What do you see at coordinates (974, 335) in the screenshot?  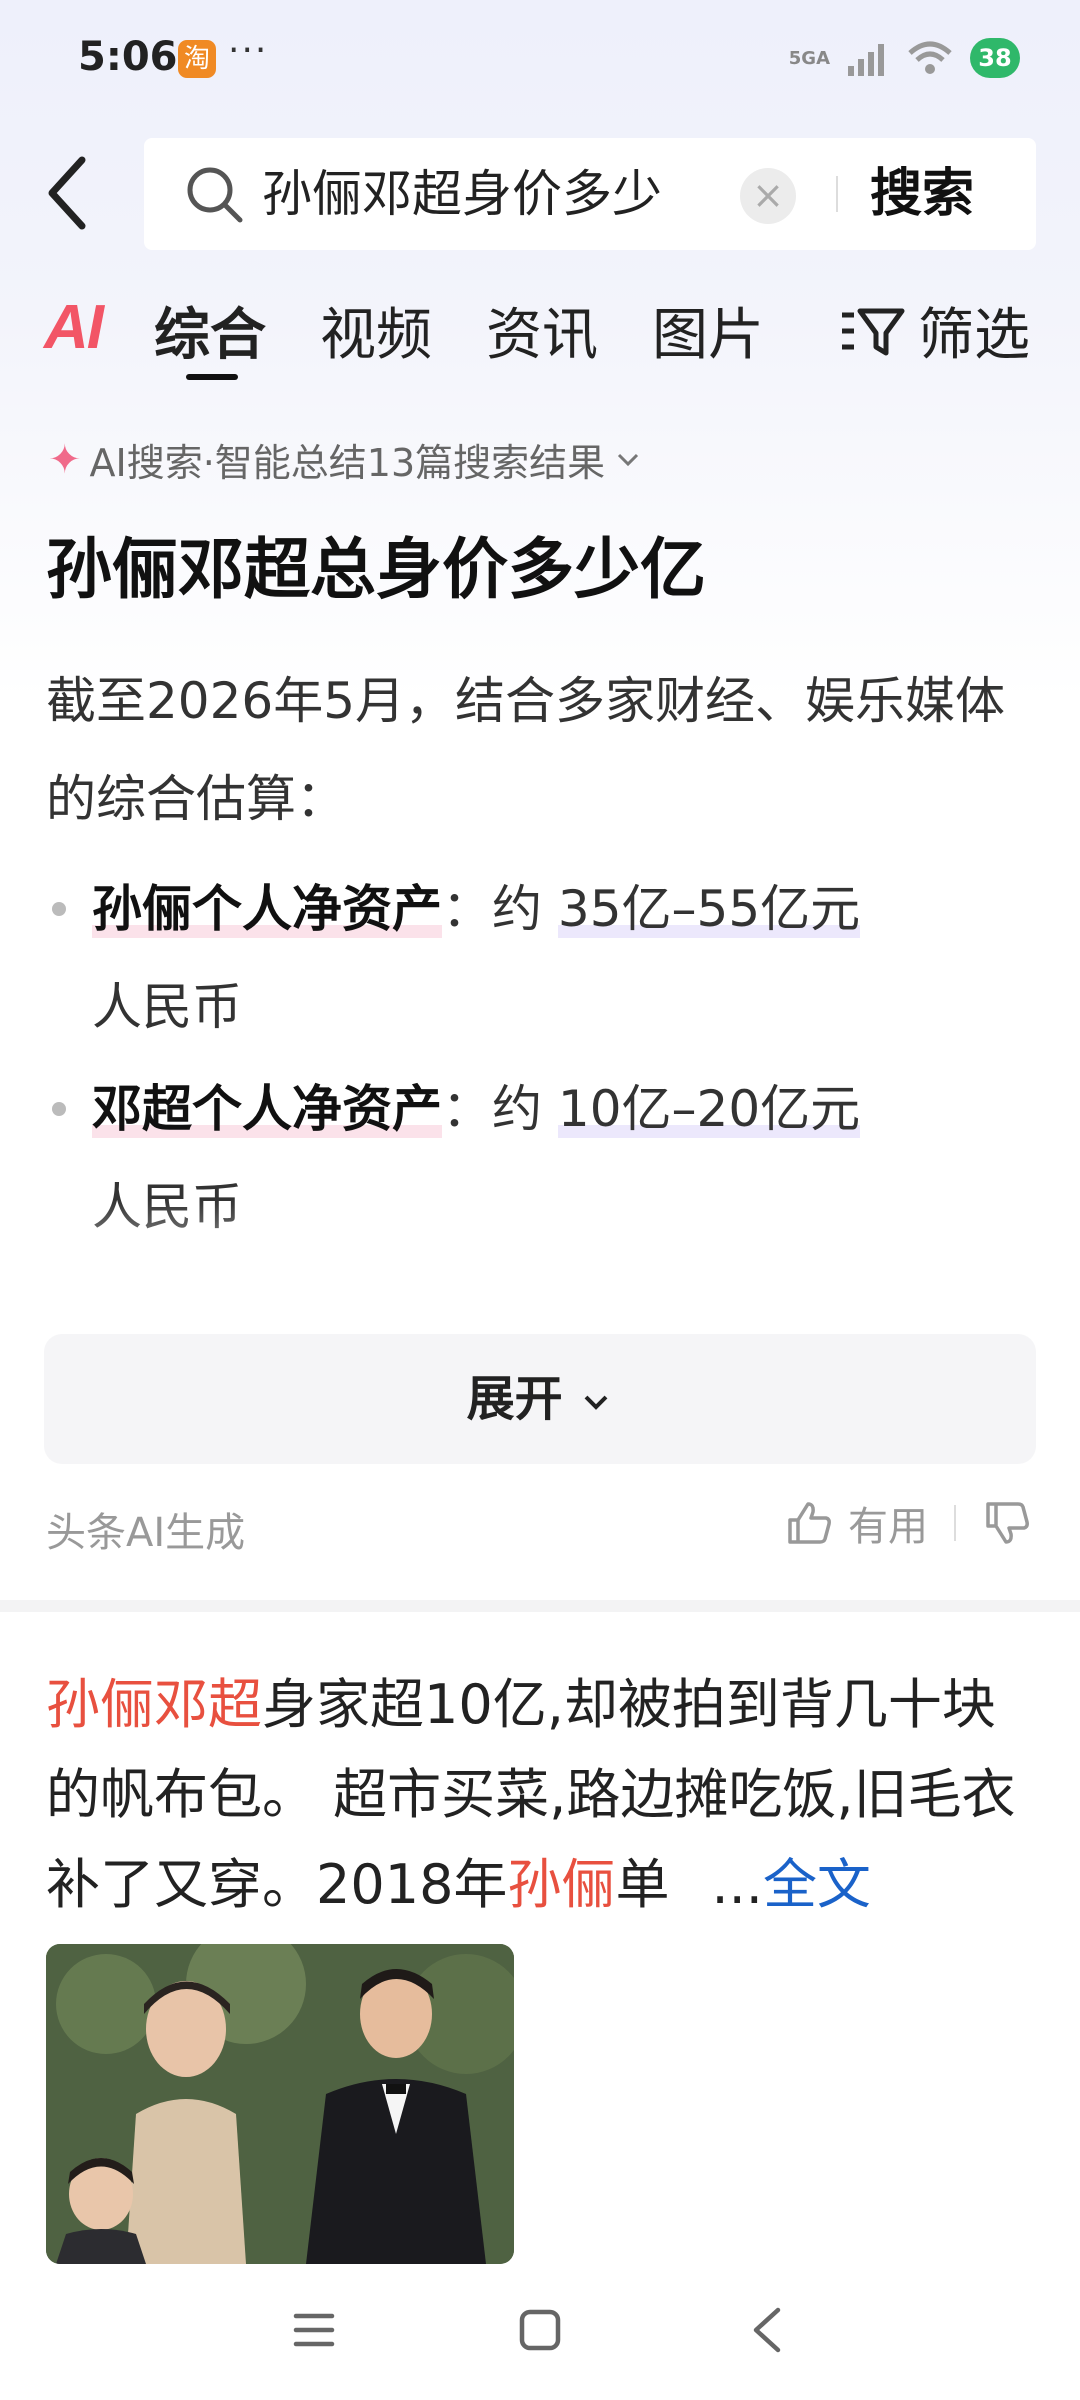 I see `filter-label: 筛选` at bounding box center [974, 335].